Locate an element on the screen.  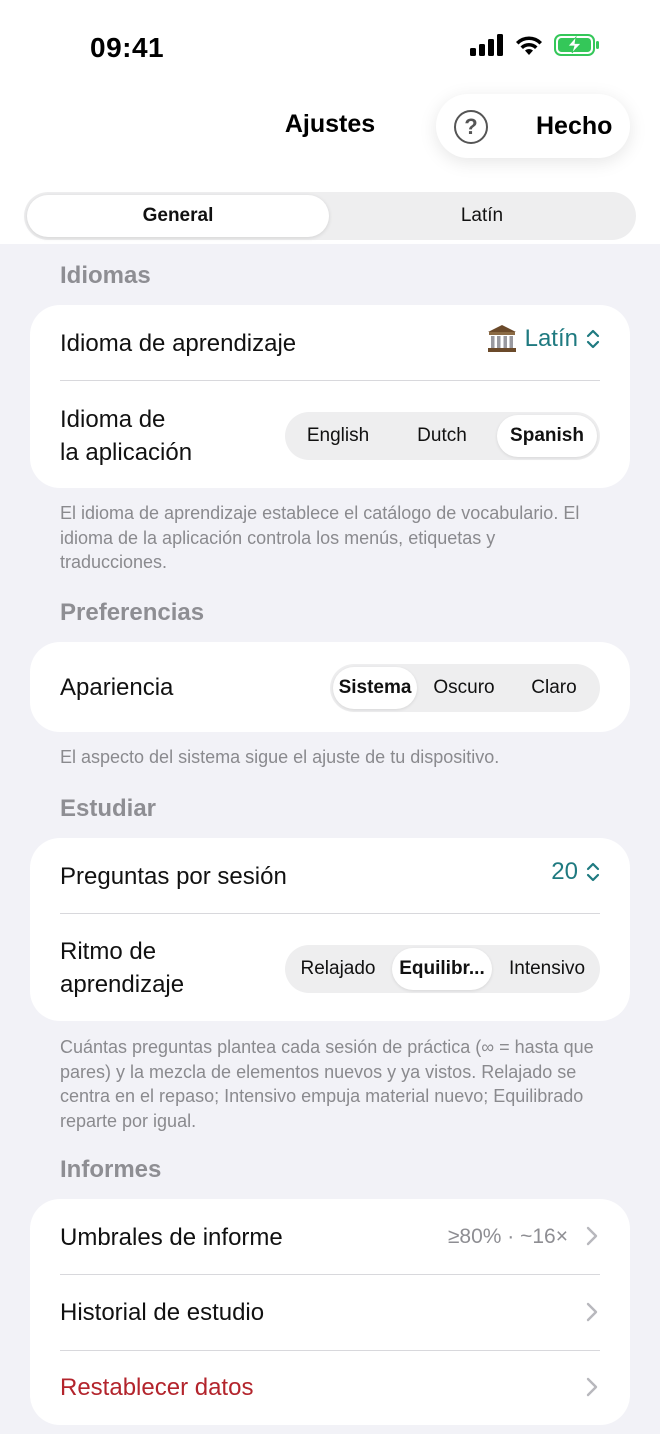
status-bar: 09:41 is located at coordinates (330, 45).